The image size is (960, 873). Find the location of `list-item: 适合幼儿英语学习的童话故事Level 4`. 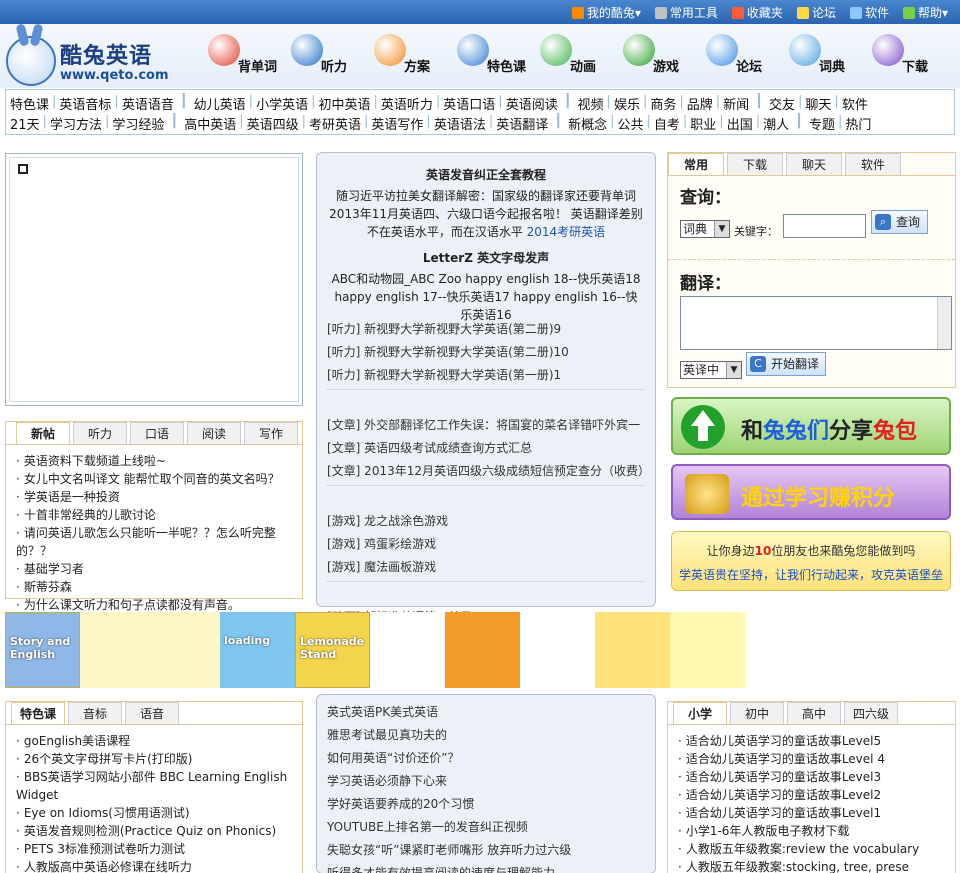

list-item: 适合幼儿英语学习的童话故事Level 4 is located at coordinates (813, 759).